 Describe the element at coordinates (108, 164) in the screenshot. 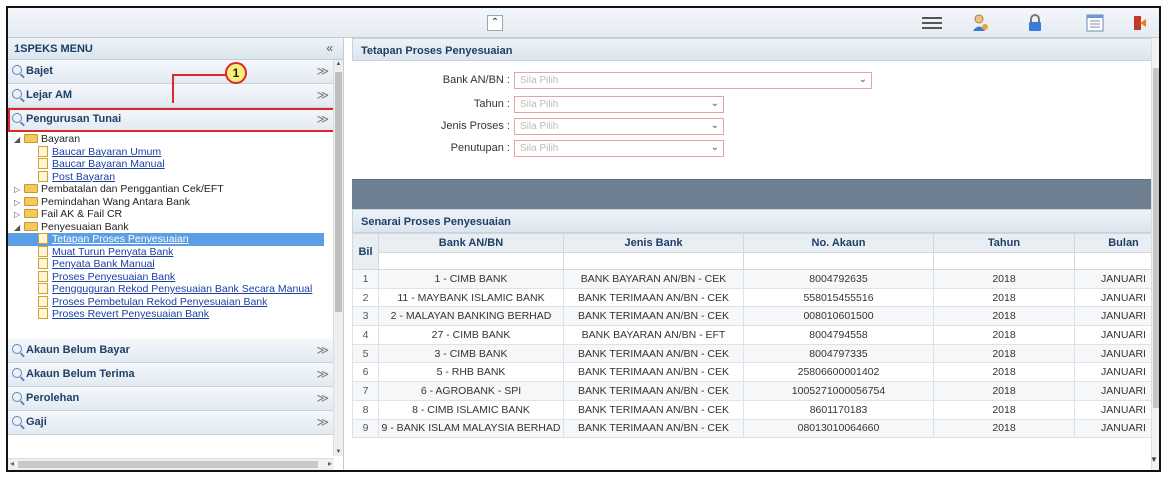

I see `tree-link-label: Baucar Bayaran Manual` at that location.